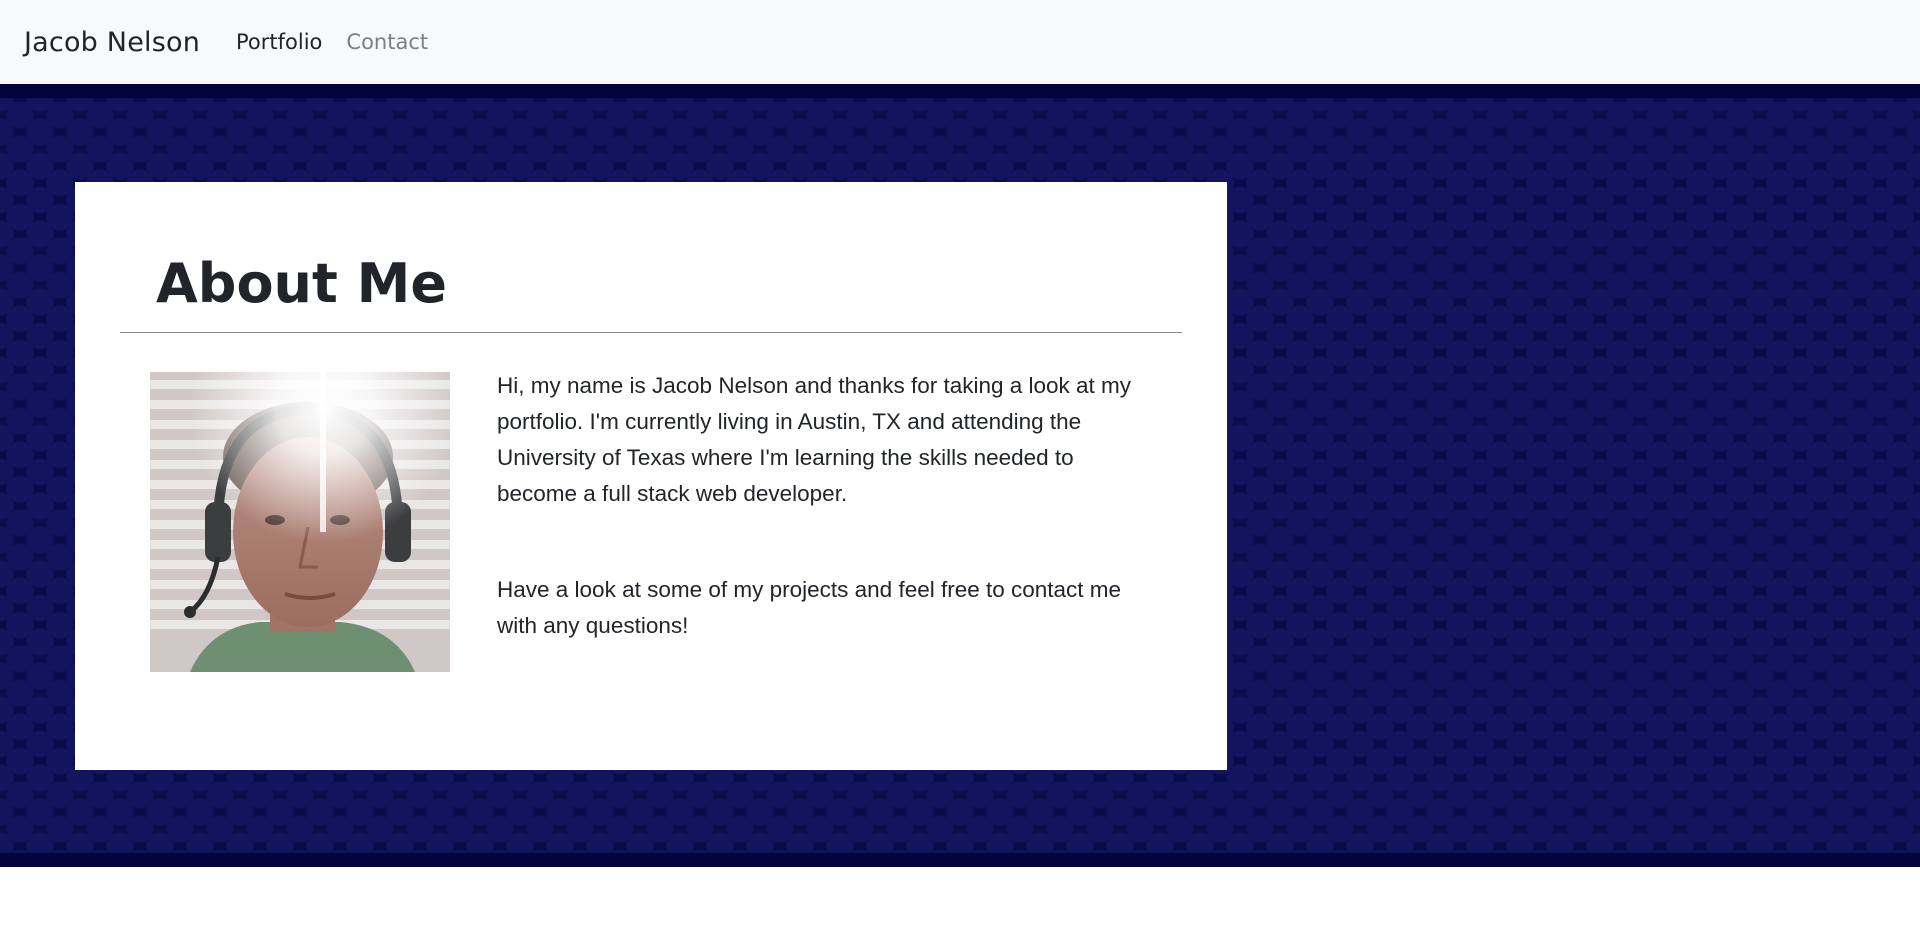 The image size is (1920, 927). What do you see at coordinates (301, 283) in the screenshot?
I see `page-title: About Me` at bounding box center [301, 283].